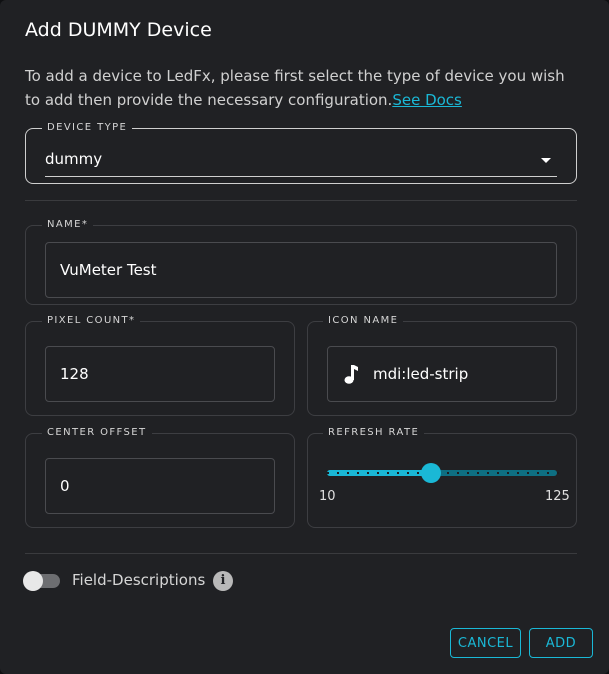 This screenshot has width=609, height=674. What do you see at coordinates (223, 581) in the screenshot?
I see `info-icon: i` at bounding box center [223, 581].